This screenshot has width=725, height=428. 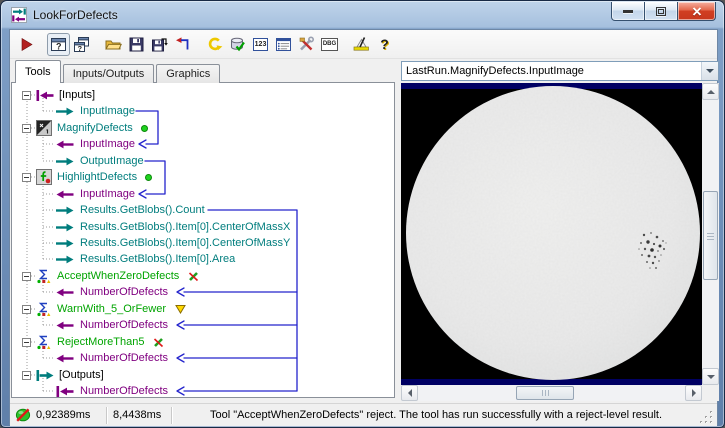 I want to click on debug-button: DBG, so click(x=329, y=44).